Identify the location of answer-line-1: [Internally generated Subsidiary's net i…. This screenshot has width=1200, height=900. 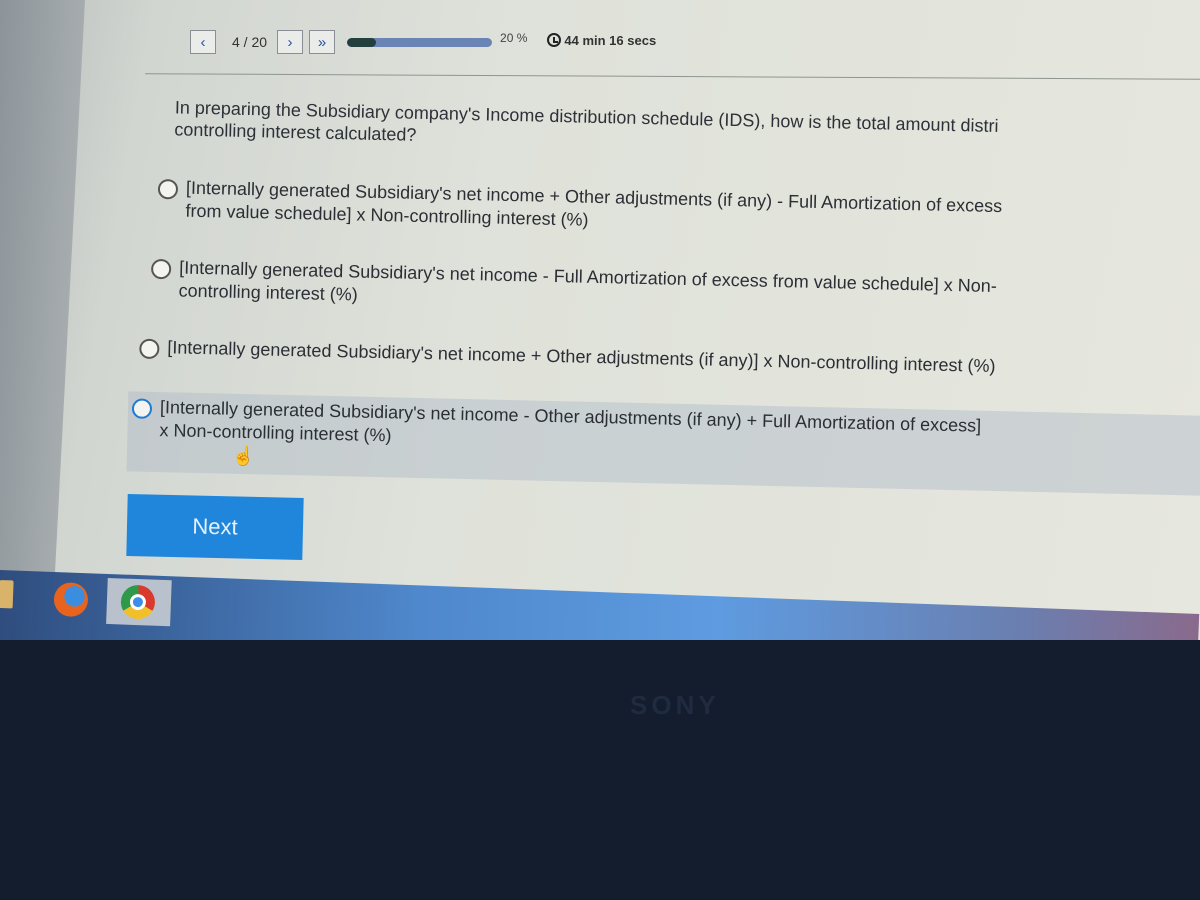
(581, 357).